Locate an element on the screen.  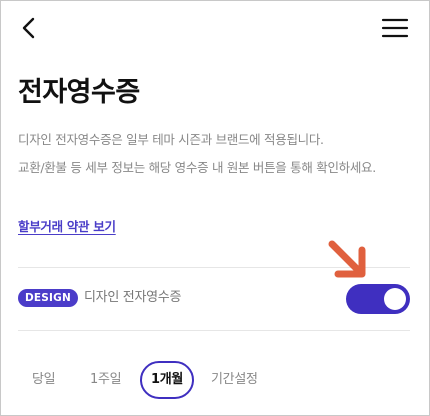
installment-terms-link: 할부거래 약관 보기 is located at coordinates (67, 225).